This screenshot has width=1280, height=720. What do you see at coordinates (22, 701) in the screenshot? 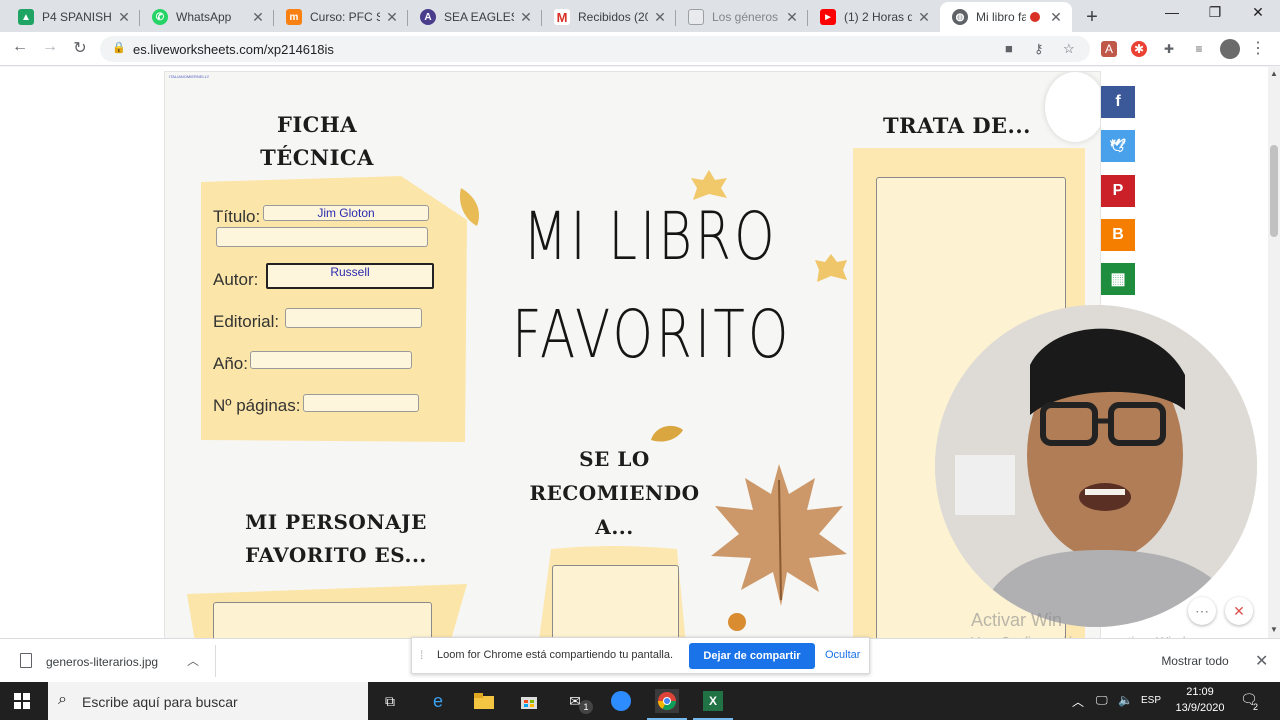
I see `windows-start-icon` at bounding box center [22, 701].